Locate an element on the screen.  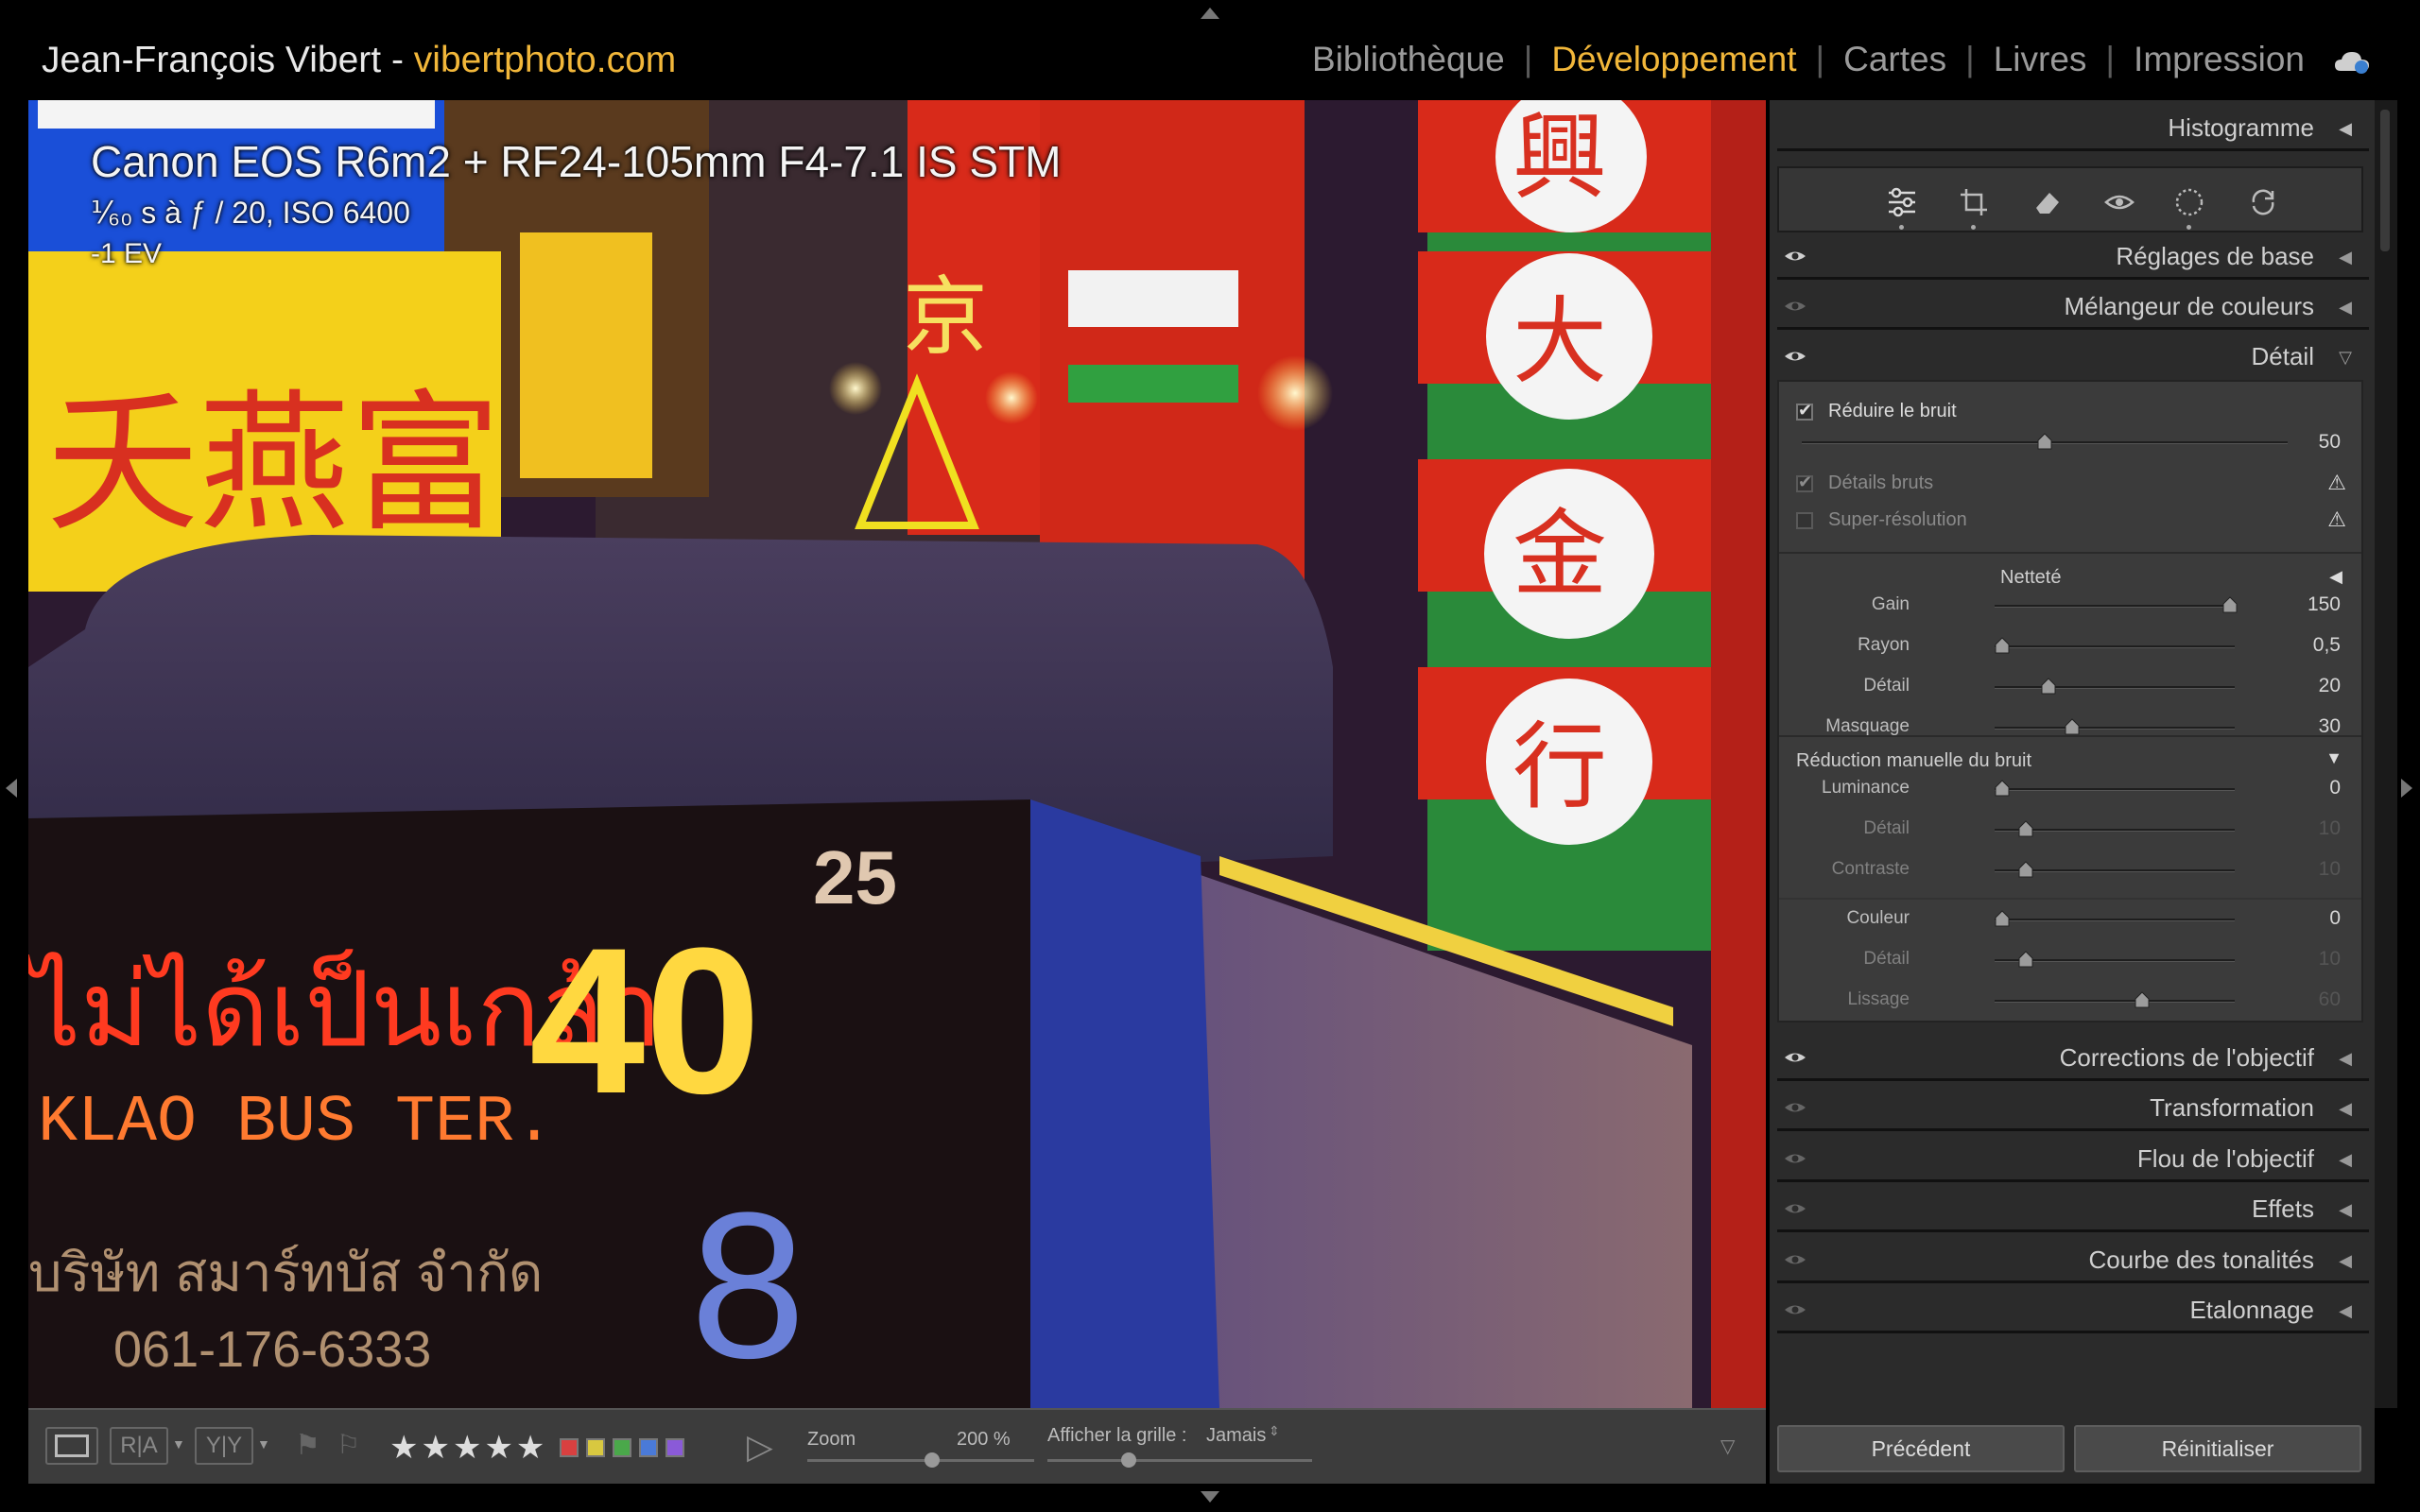
color-label-red is located at coordinates (569, 1447).